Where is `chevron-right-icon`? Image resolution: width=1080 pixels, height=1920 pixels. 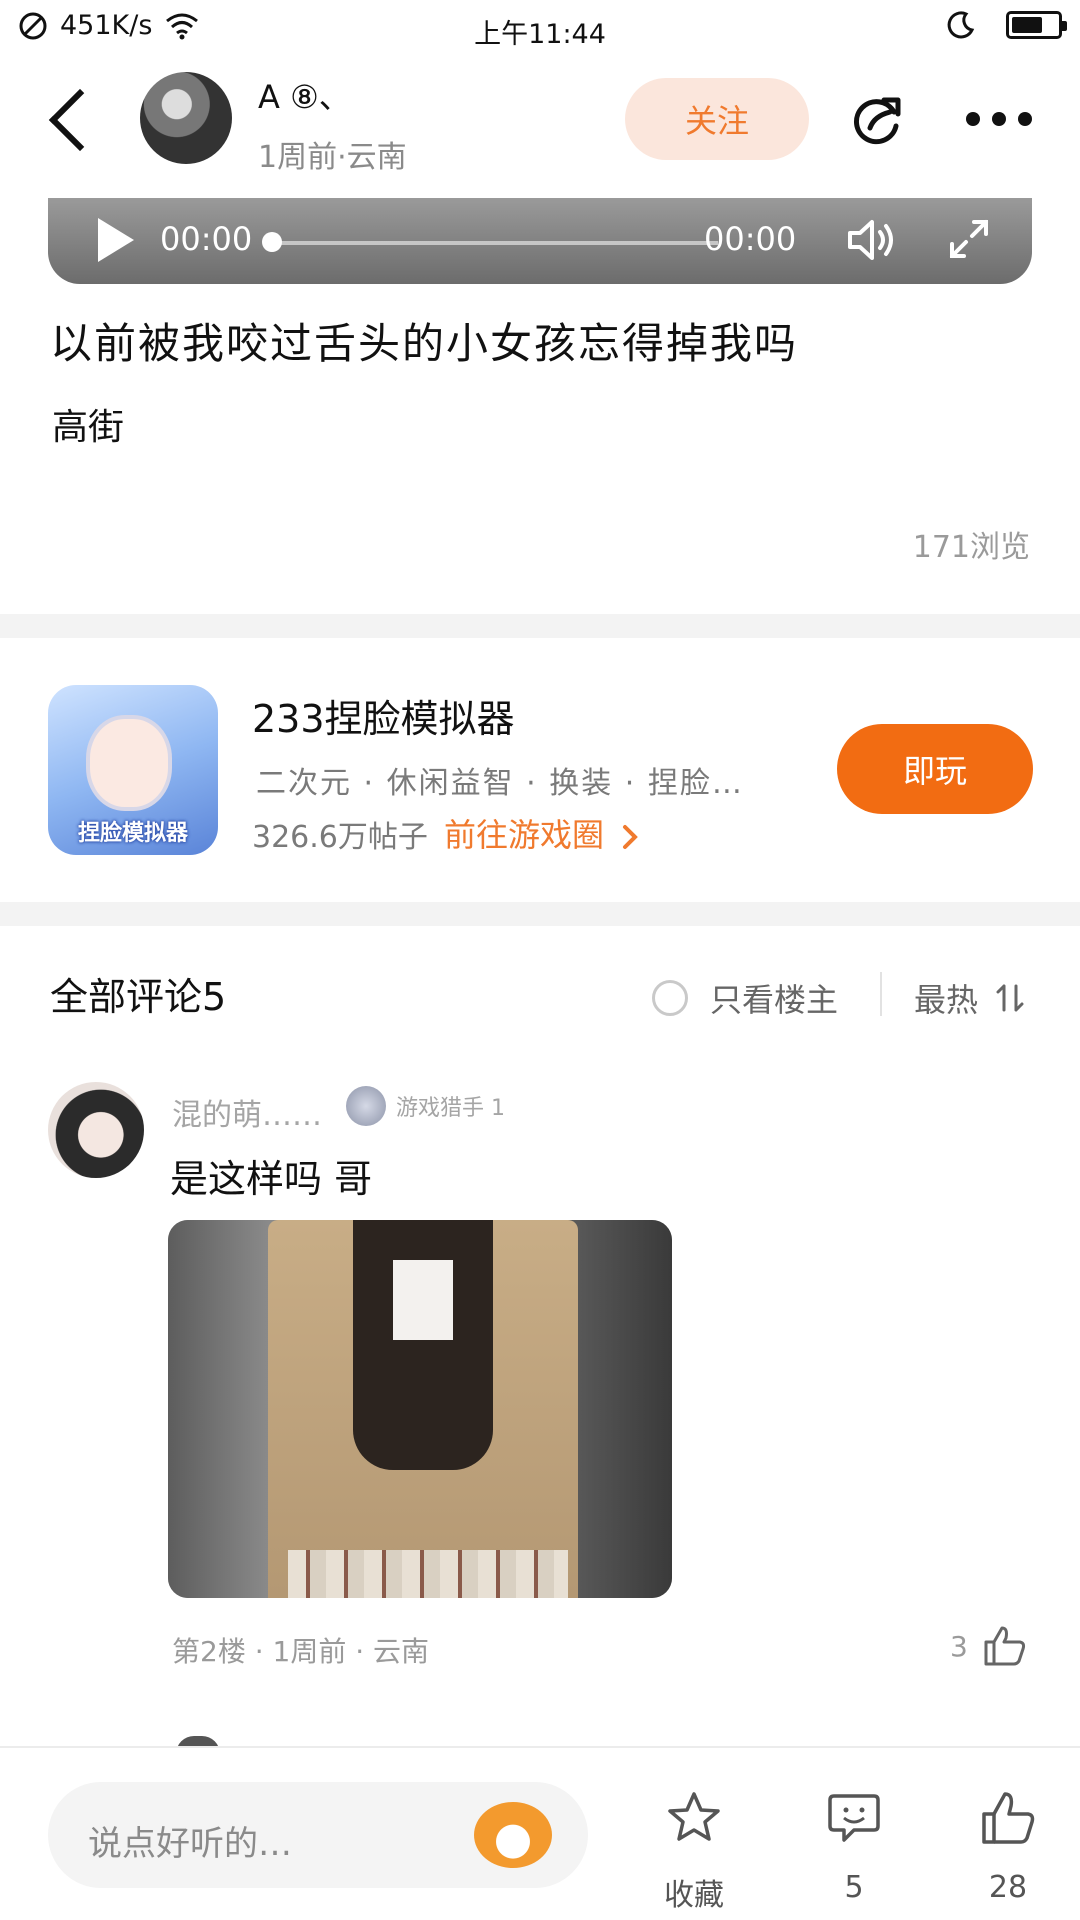
chevron-right-icon is located at coordinates (631, 837).